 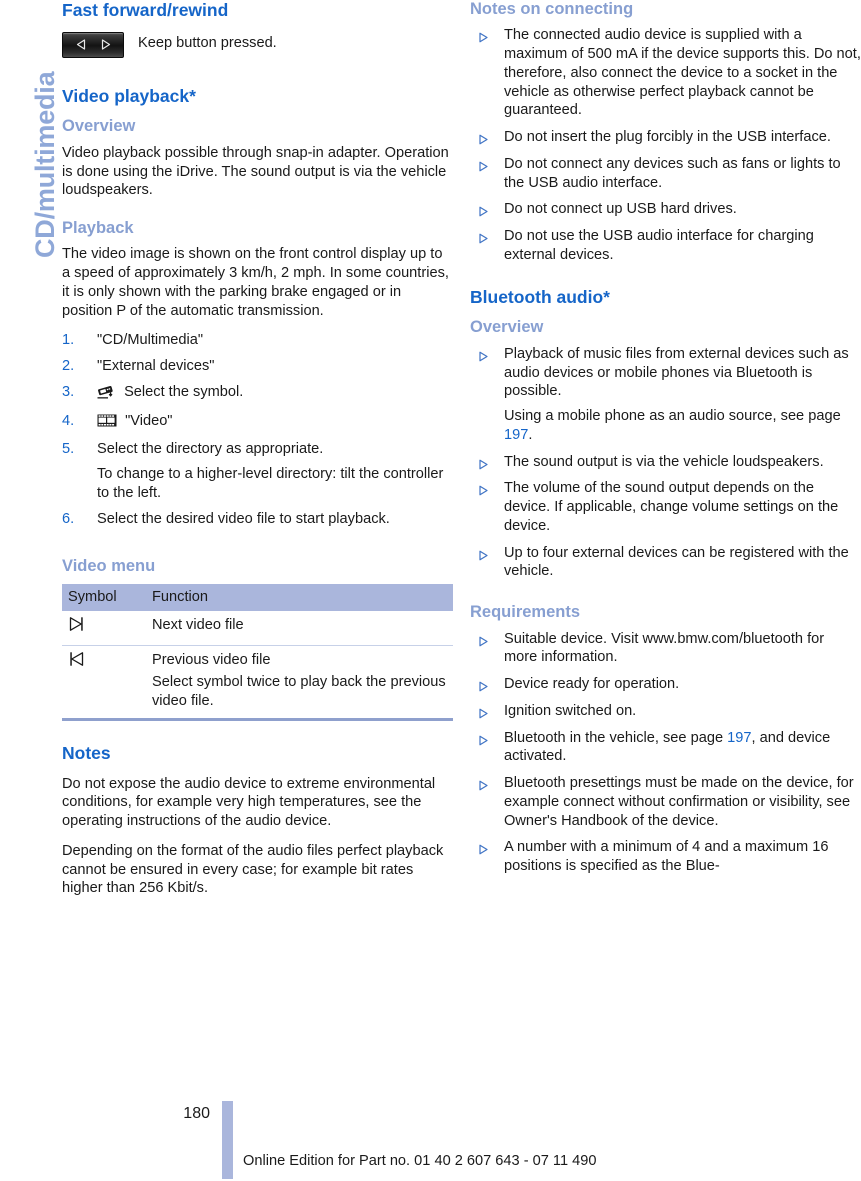 I want to click on chapter-side-tab: CD/multimedia, so click(x=30, y=150).